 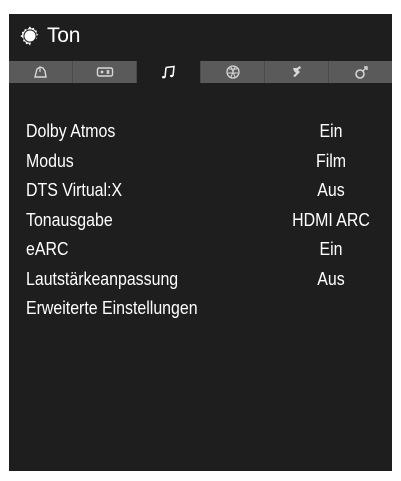 What do you see at coordinates (29, 36) in the screenshot?
I see `gear-icon` at bounding box center [29, 36].